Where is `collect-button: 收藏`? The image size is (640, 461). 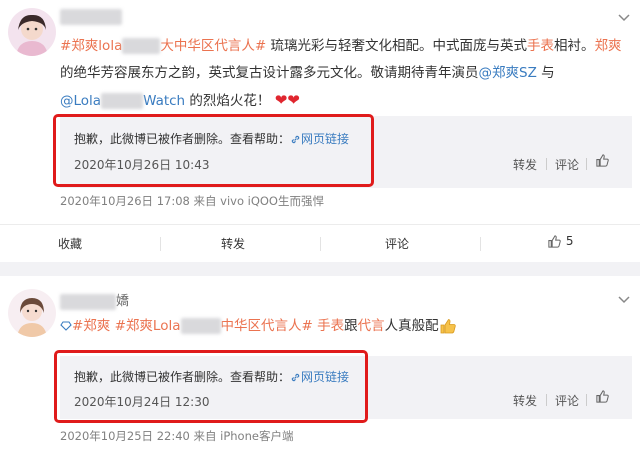
collect-button: 收藏 is located at coordinates (70, 243).